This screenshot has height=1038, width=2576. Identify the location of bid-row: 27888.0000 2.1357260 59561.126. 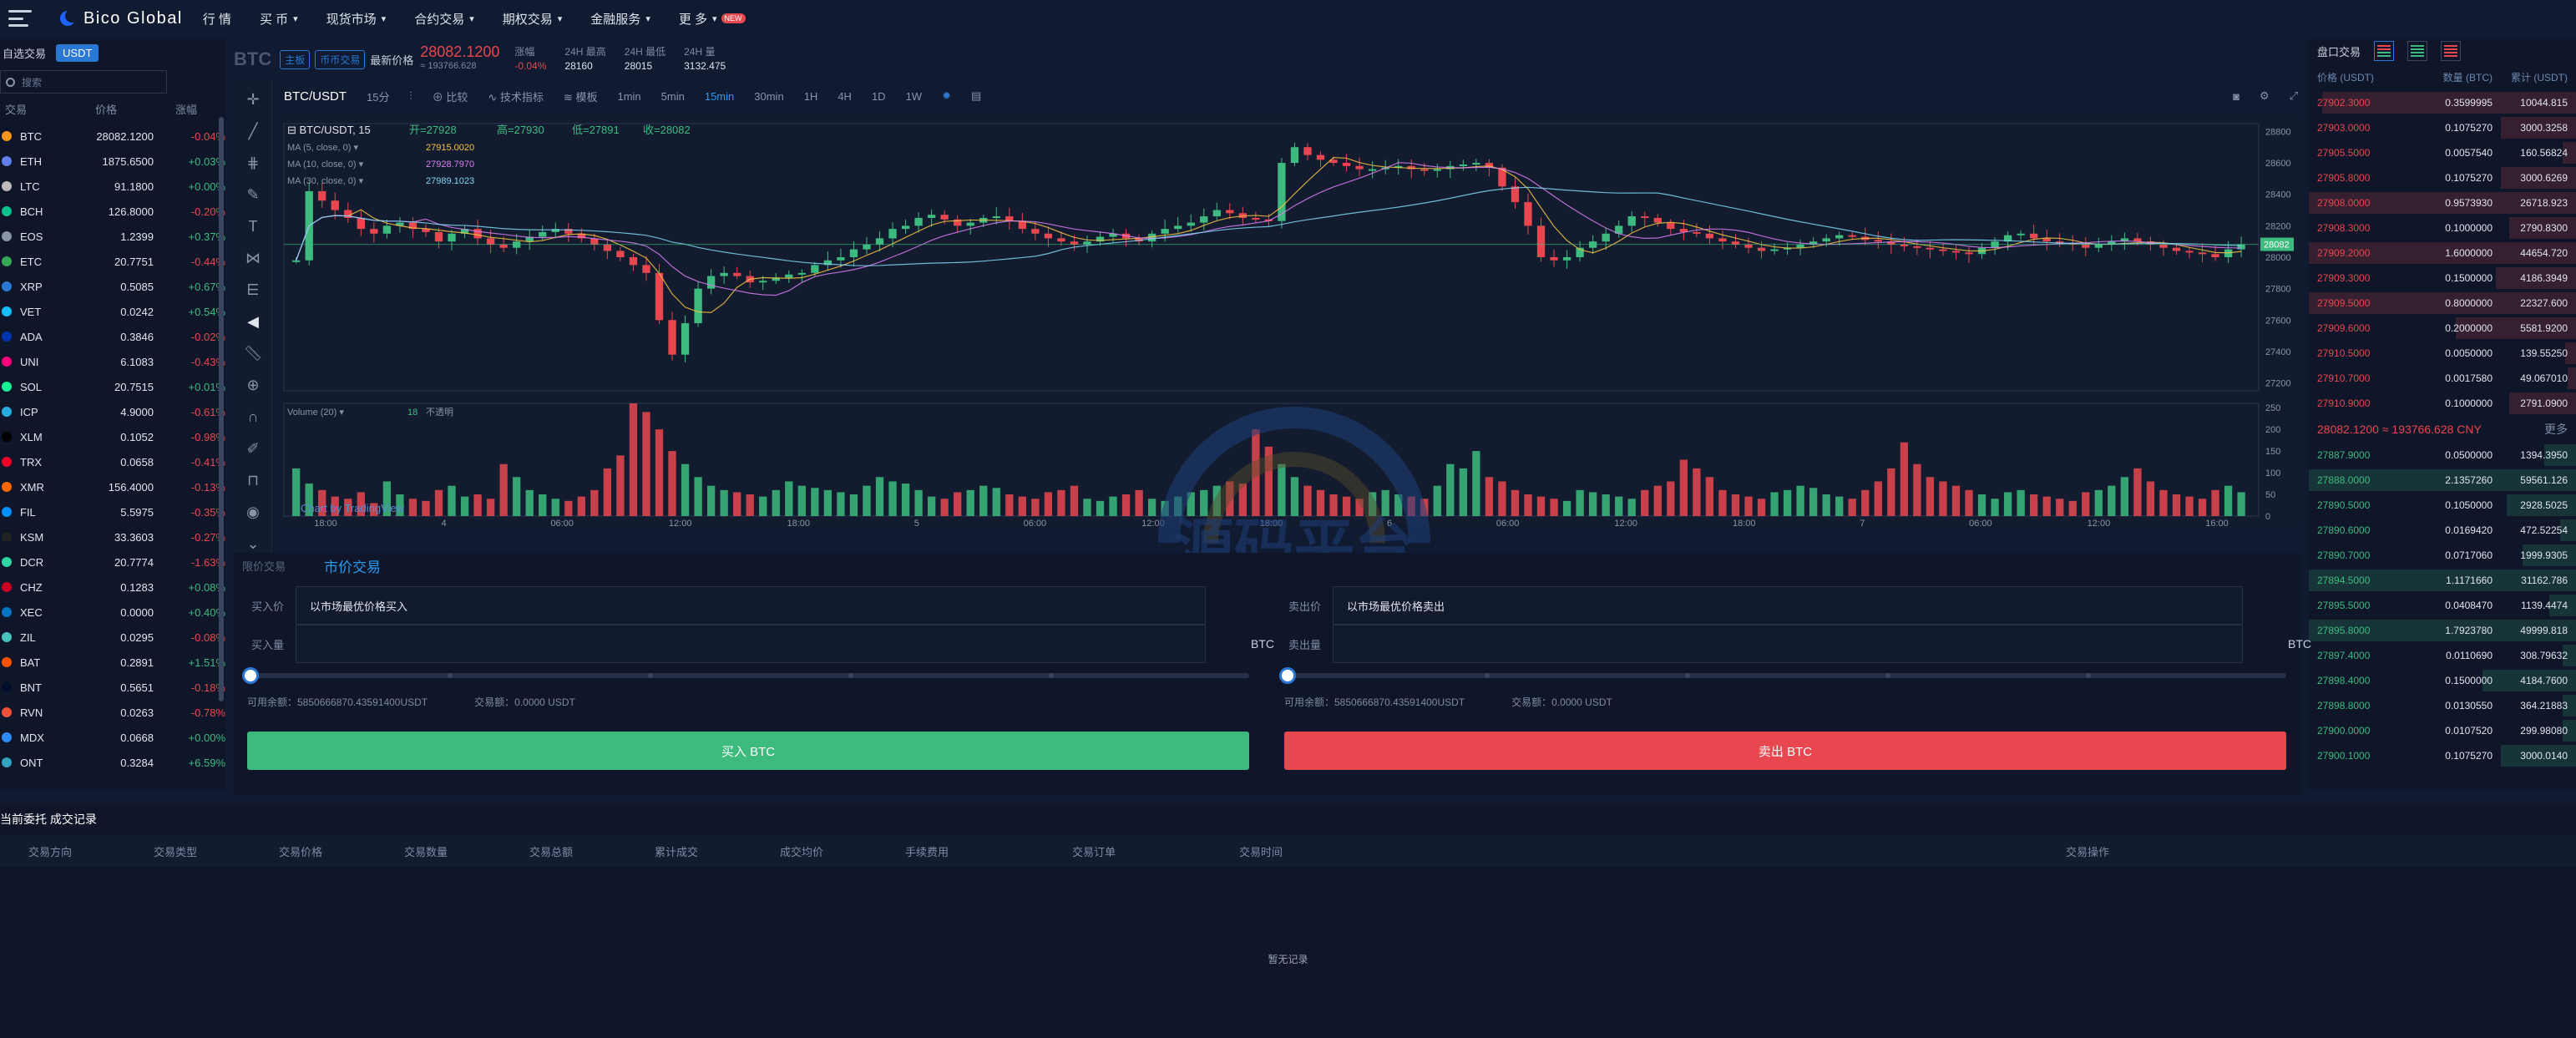
(2442, 480).